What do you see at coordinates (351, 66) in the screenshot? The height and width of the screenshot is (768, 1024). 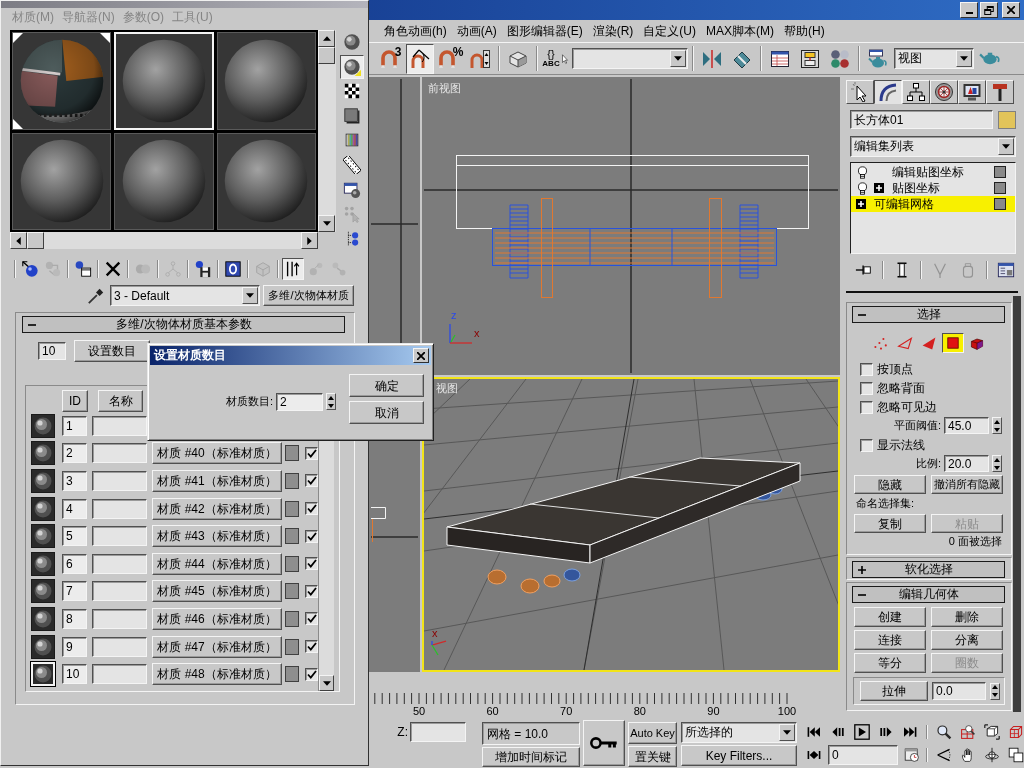 I see `backlight-button` at bounding box center [351, 66].